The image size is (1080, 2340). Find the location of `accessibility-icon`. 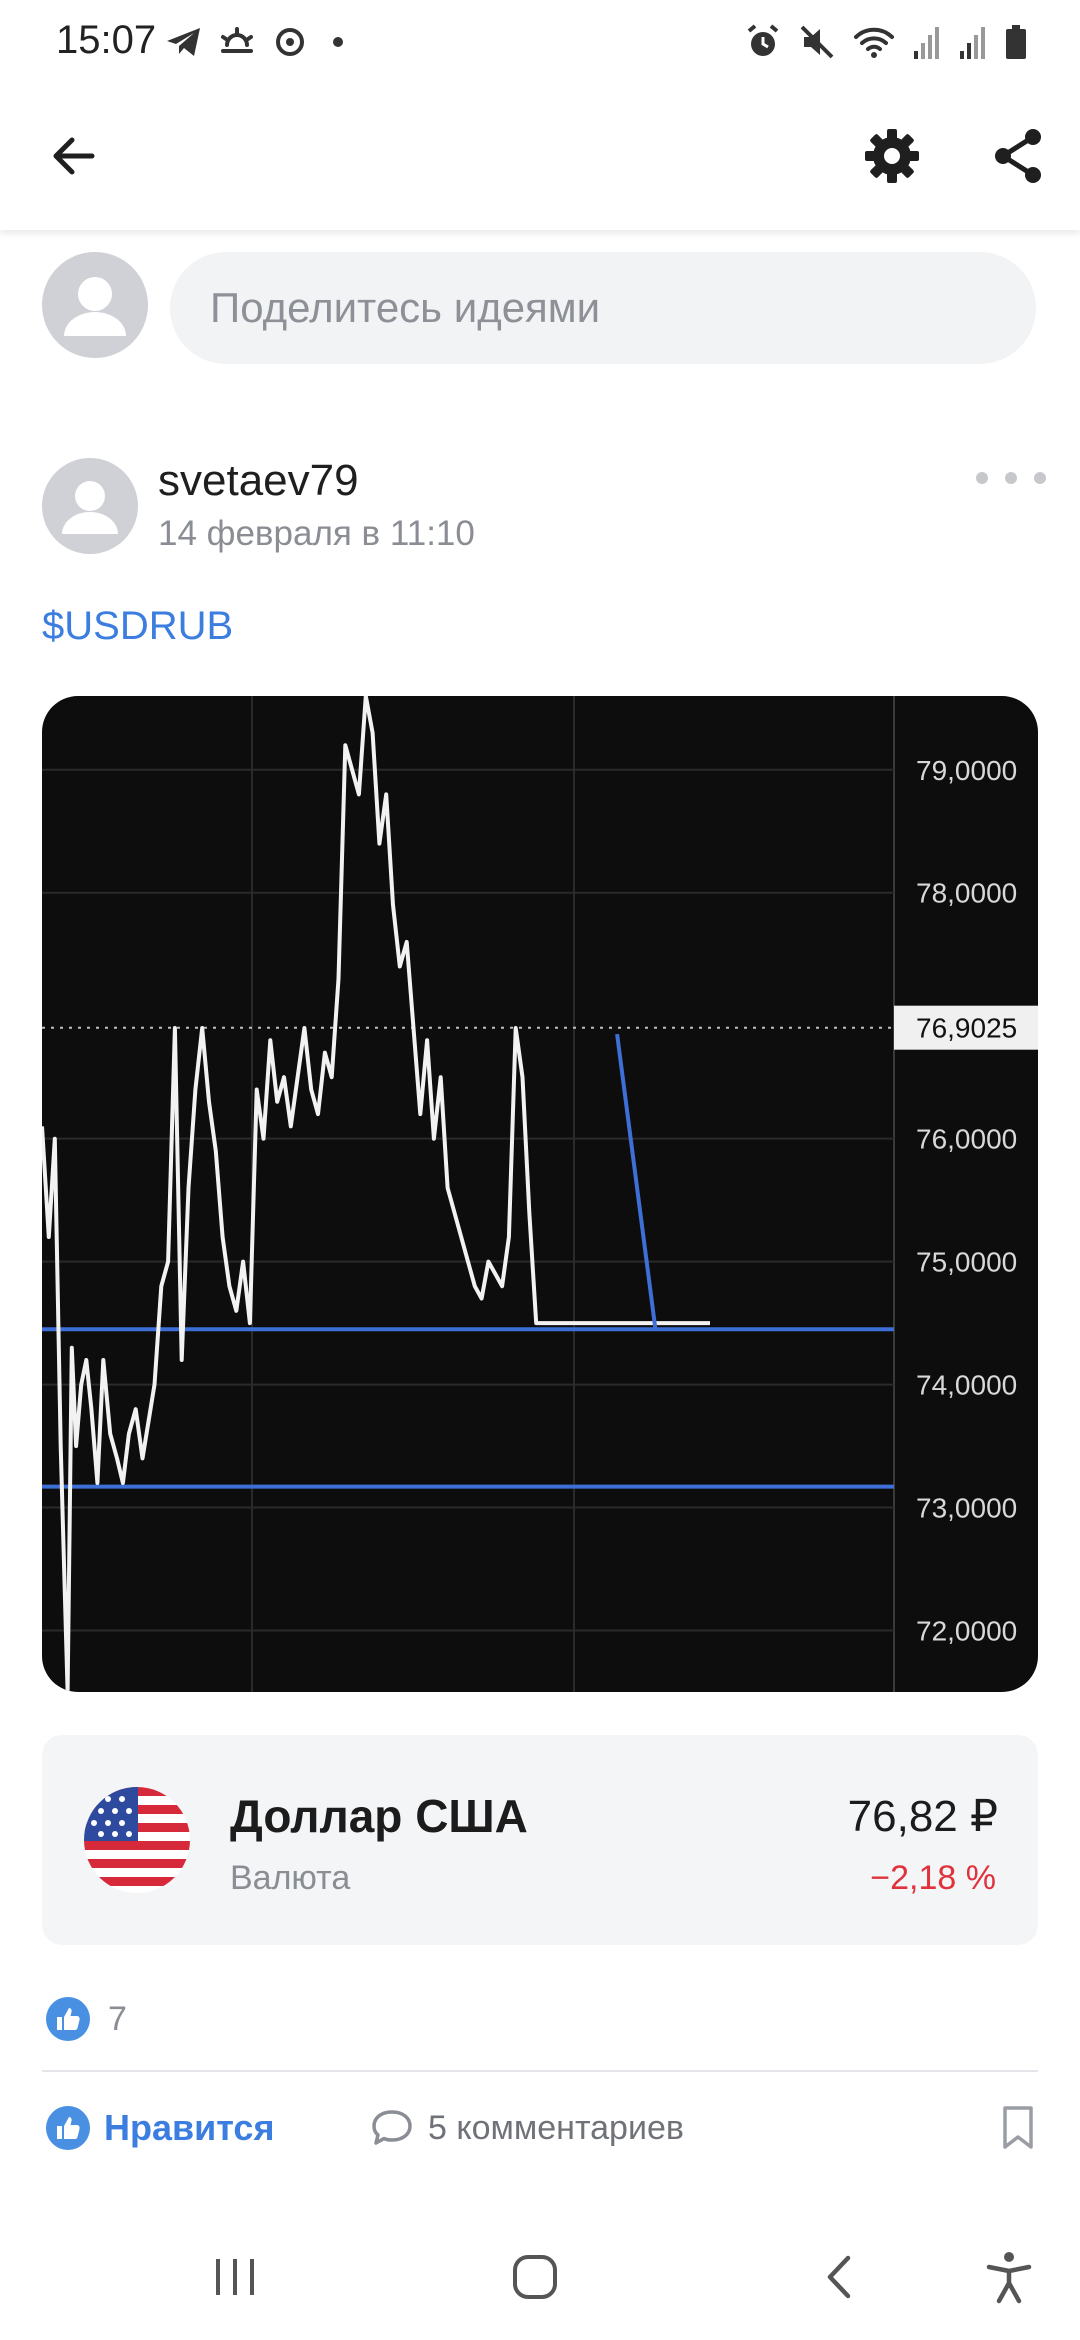

accessibility-icon is located at coordinates (1009, 2278).